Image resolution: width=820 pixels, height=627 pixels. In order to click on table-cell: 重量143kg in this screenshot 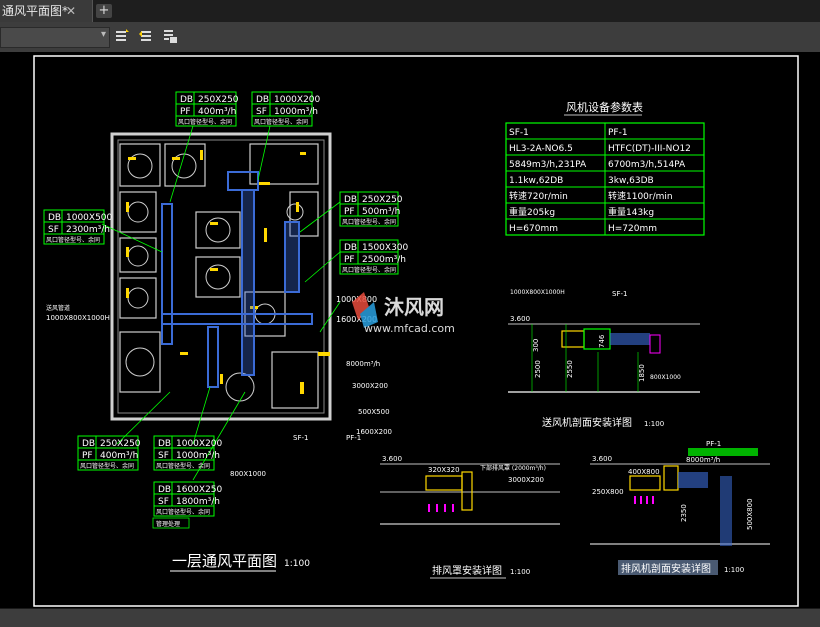, I will do `click(631, 212)`.